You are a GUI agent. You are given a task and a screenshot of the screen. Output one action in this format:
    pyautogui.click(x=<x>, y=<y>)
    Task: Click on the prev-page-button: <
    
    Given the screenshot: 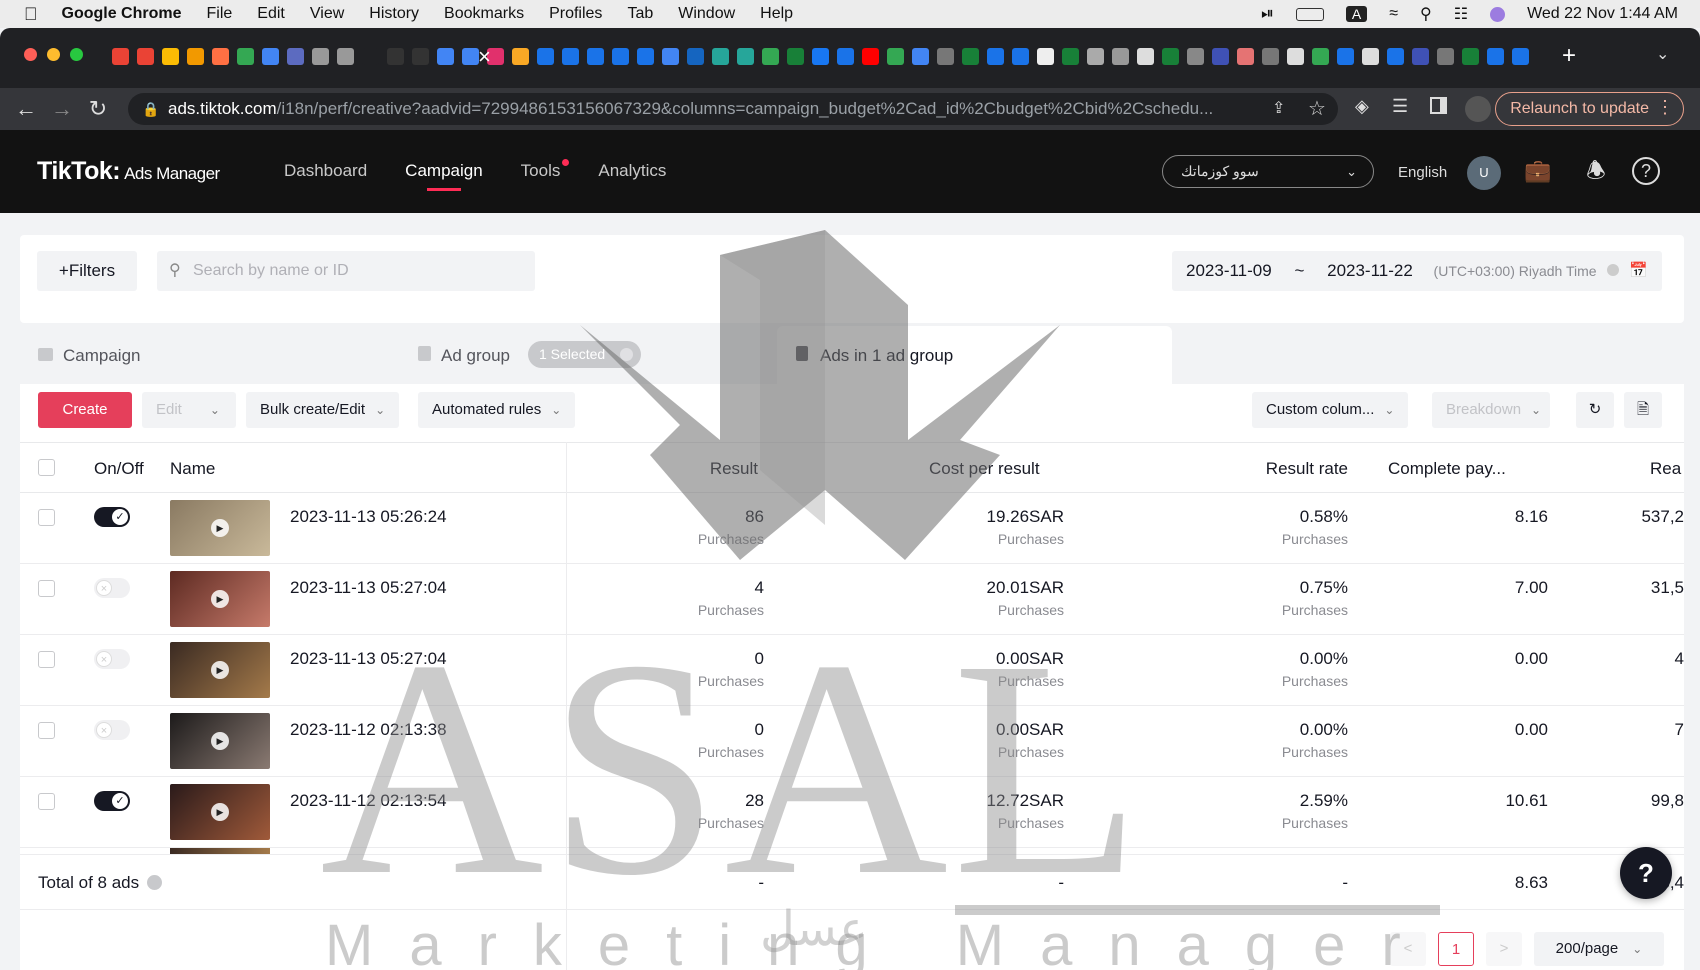 What is the action you would take?
    pyautogui.click(x=1408, y=949)
    